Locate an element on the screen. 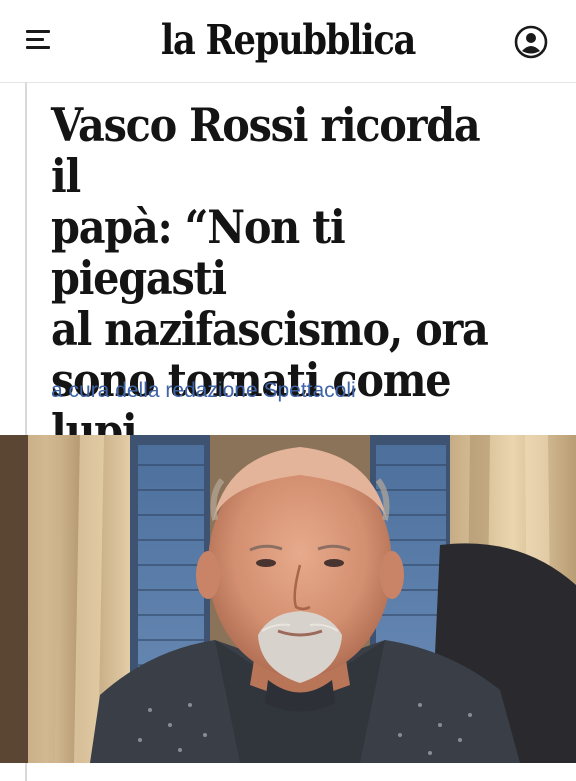  article-left-rule is located at coordinates (26, 258).